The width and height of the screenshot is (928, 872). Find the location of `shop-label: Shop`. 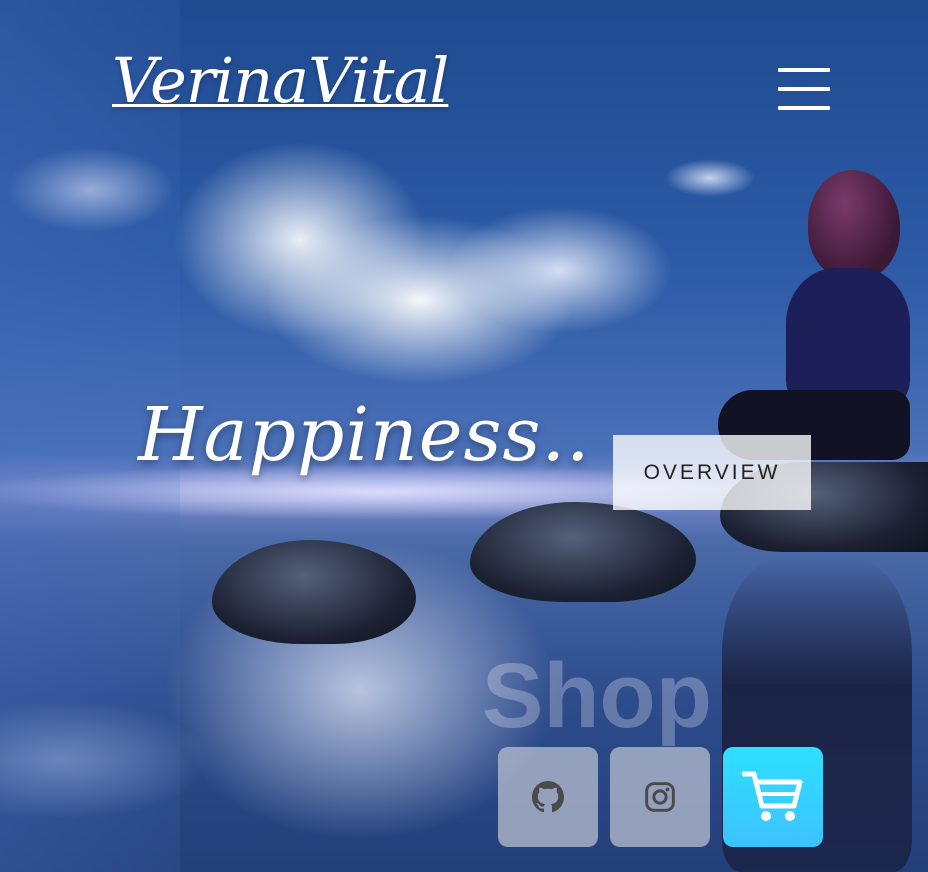

shop-label: Shop is located at coordinates (597, 696).